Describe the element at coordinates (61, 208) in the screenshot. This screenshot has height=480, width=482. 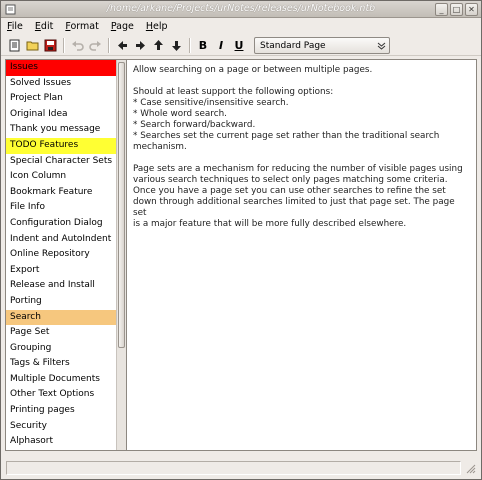
I see `page-list-item: File Info` at that location.